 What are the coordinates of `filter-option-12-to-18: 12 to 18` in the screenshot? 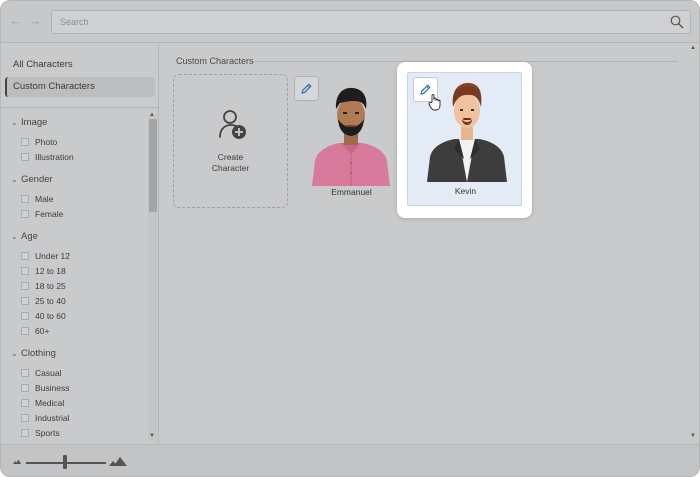 It's located at (43, 271).